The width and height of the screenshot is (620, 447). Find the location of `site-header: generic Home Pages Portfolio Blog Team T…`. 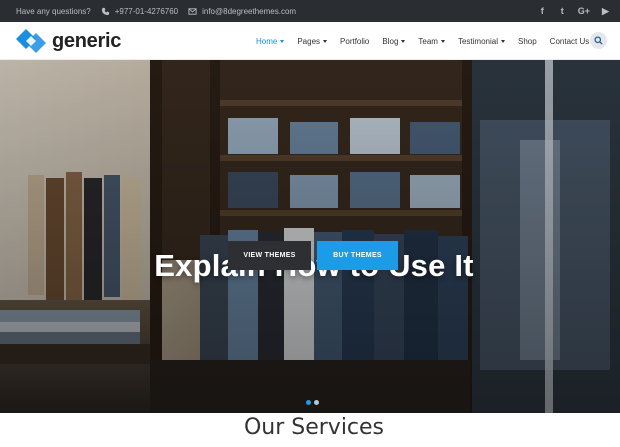

site-header: generic Home Pages Portfolio Blog Team T… is located at coordinates (310, 41).